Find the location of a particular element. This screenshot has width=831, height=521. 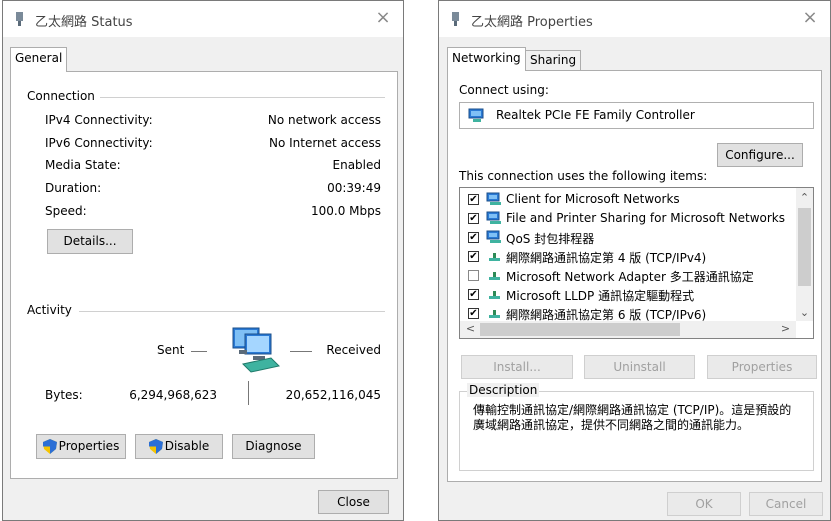

diagnose-button: Diagnose is located at coordinates (273, 446).